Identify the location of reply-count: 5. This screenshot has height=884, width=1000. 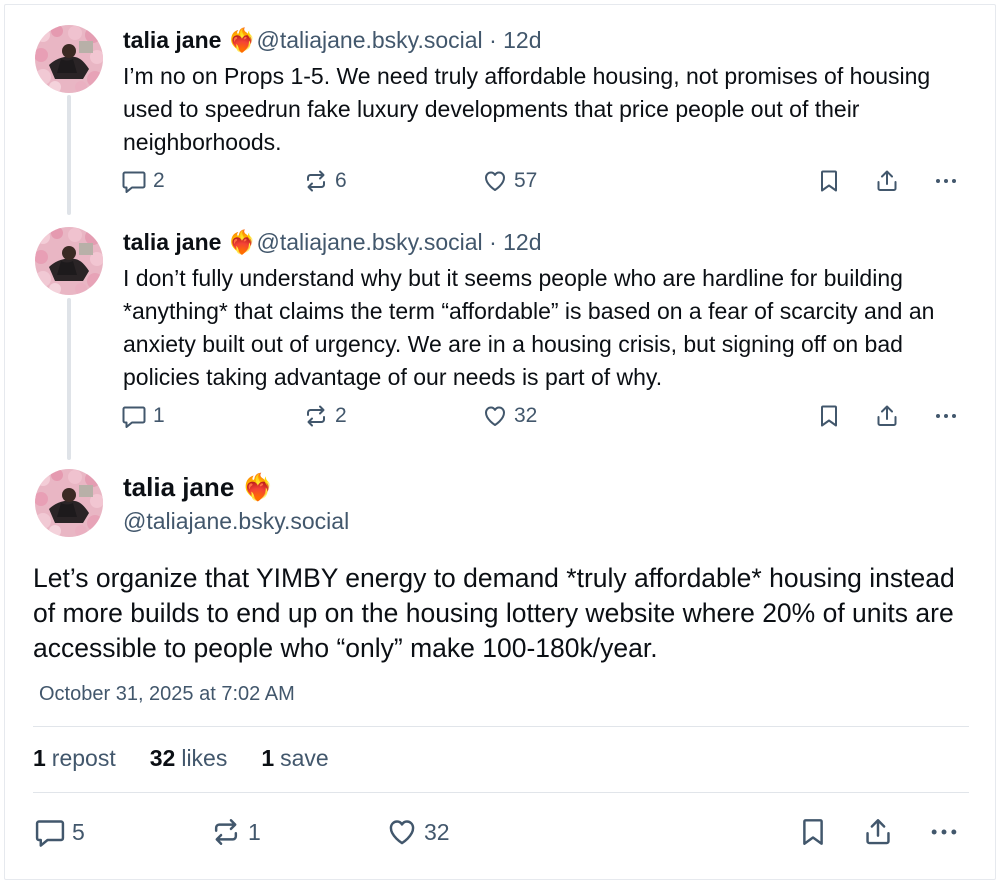
(78, 831).